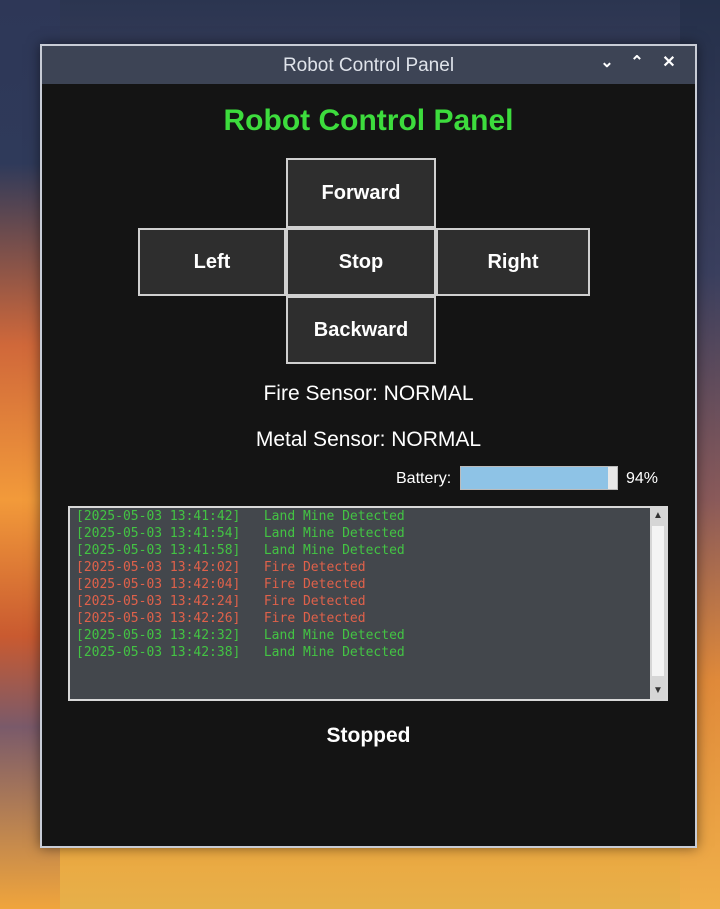 The height and width of the screenshot is (909, 720). What do you see at coordinates (368, 120) in the screenshot?
I see `page-title: Robot Control Panel` at bounding box center [368, 120].